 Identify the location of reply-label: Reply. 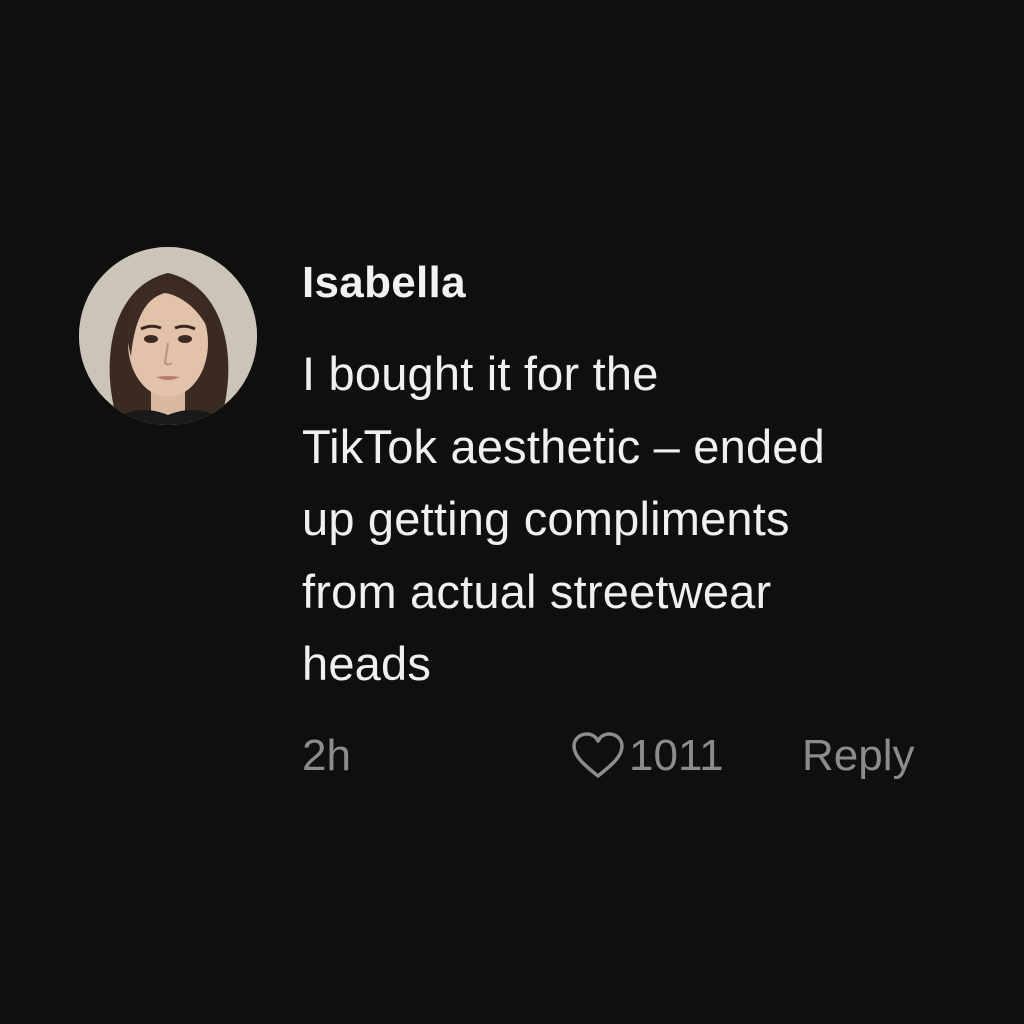
(858, 755).